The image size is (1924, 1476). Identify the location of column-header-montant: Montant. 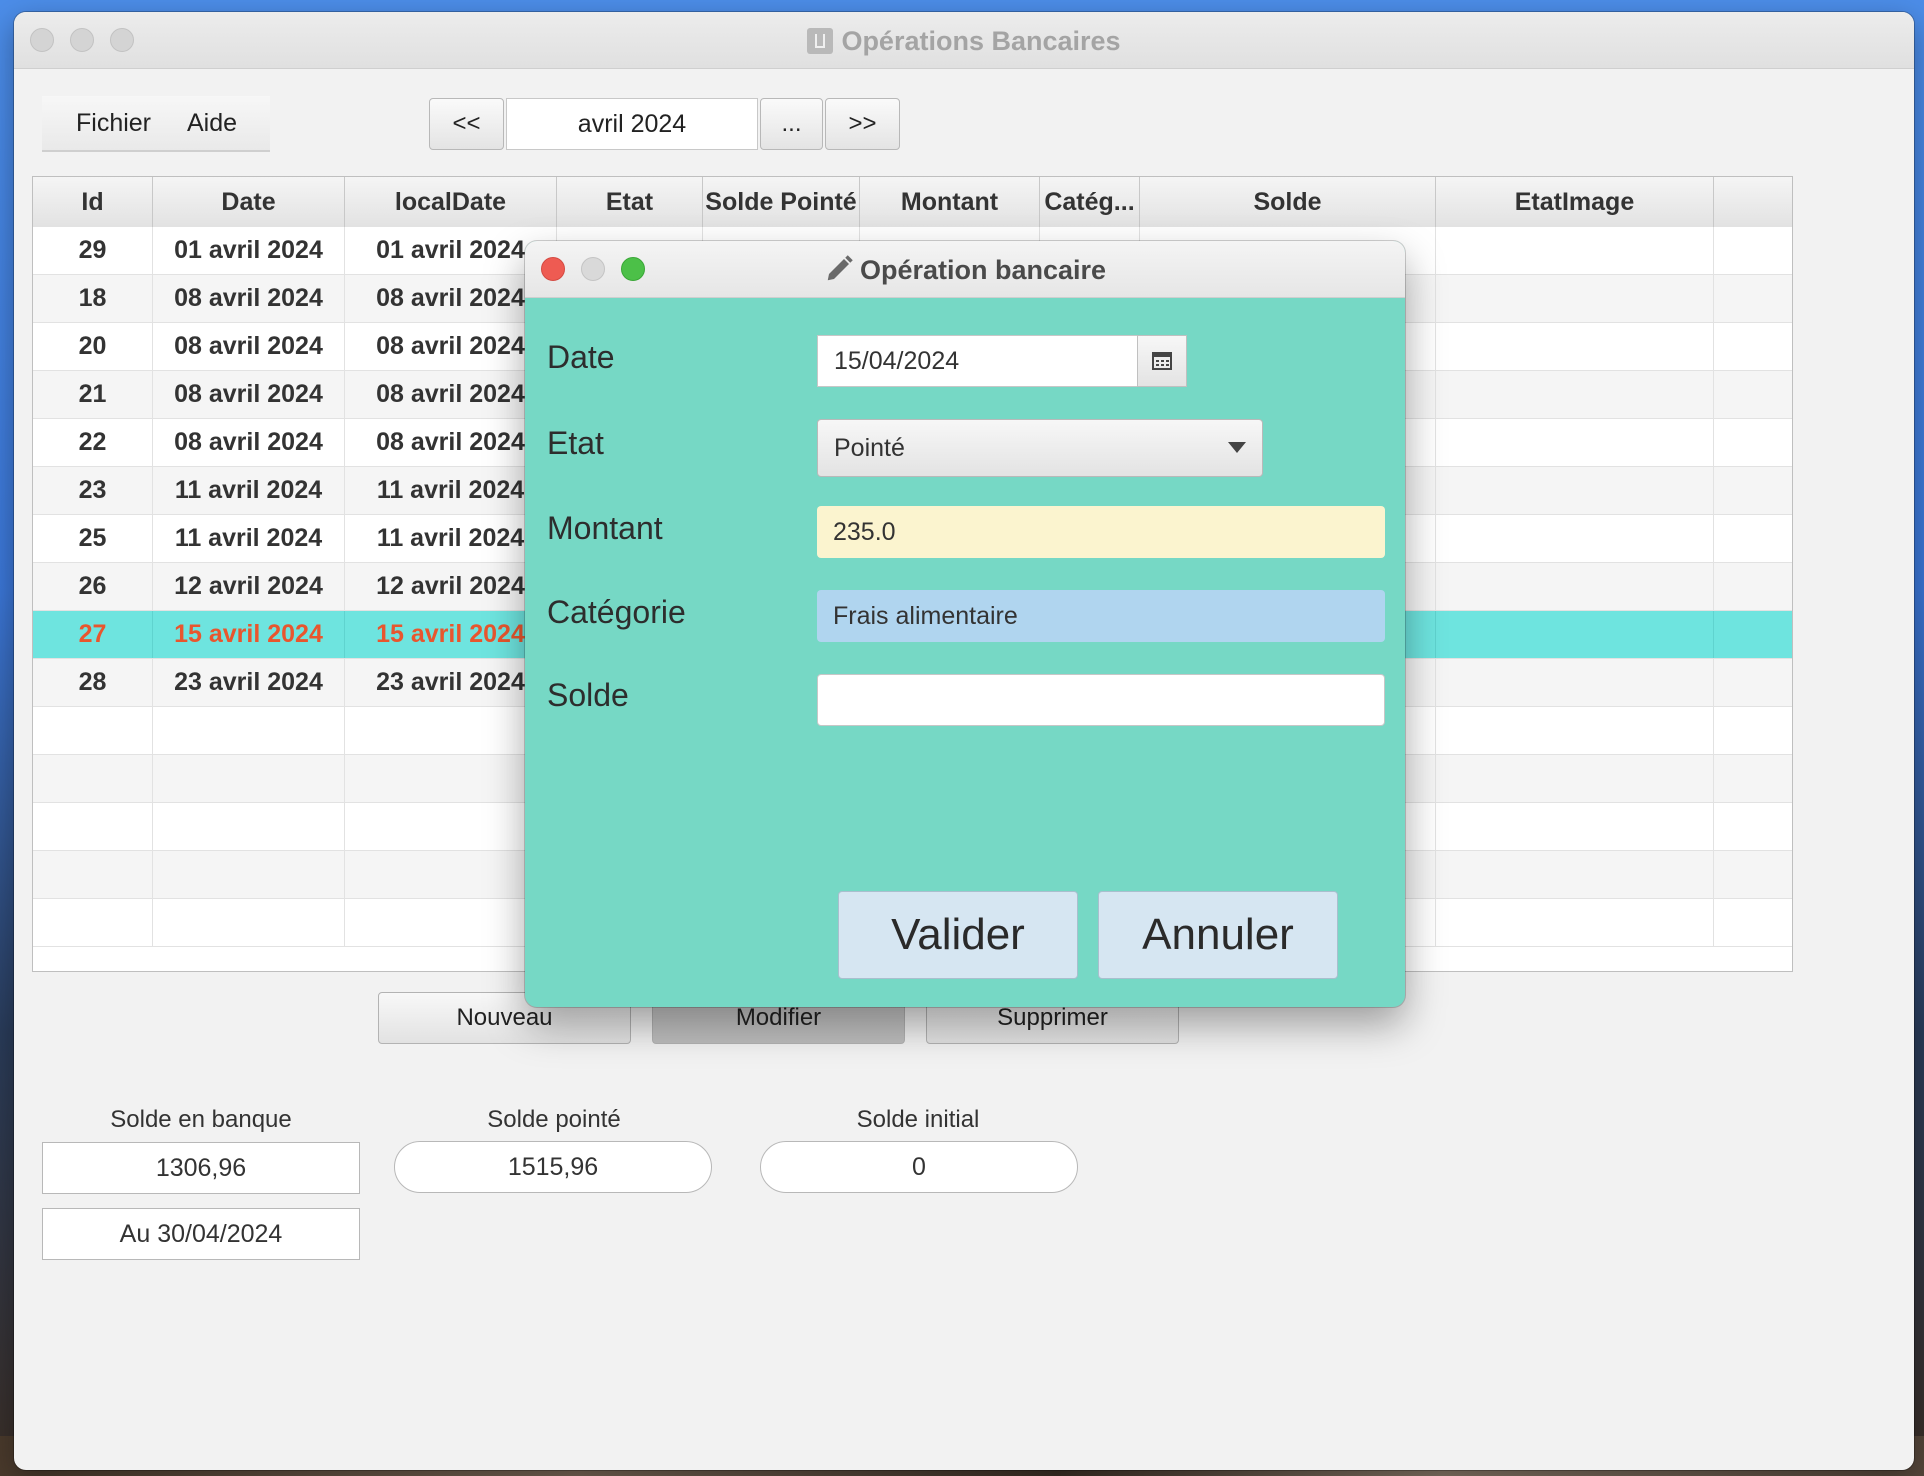
(950, 202).